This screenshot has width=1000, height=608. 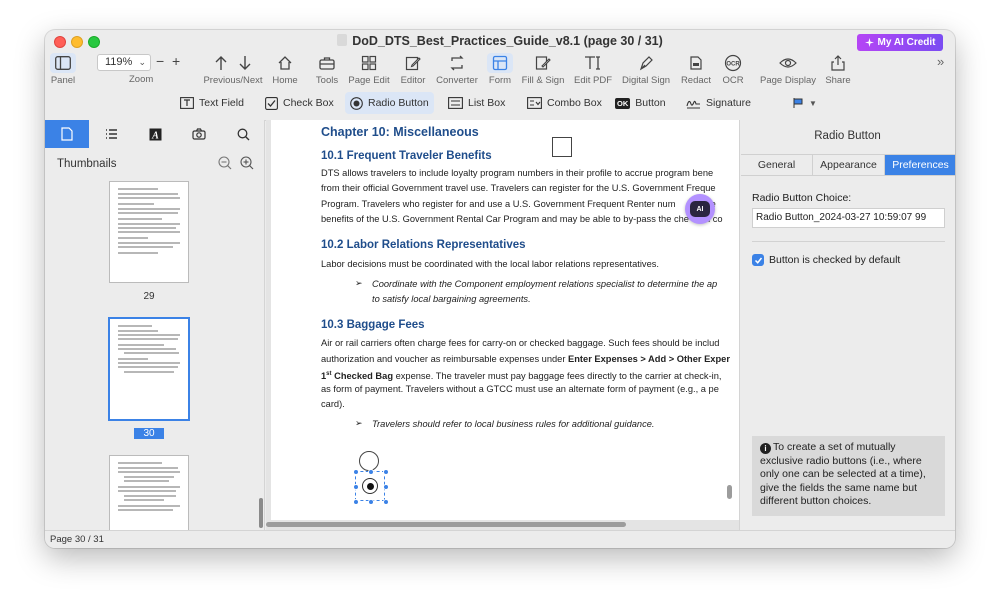 I want to click on tab-search, so click(x=243, y=134).